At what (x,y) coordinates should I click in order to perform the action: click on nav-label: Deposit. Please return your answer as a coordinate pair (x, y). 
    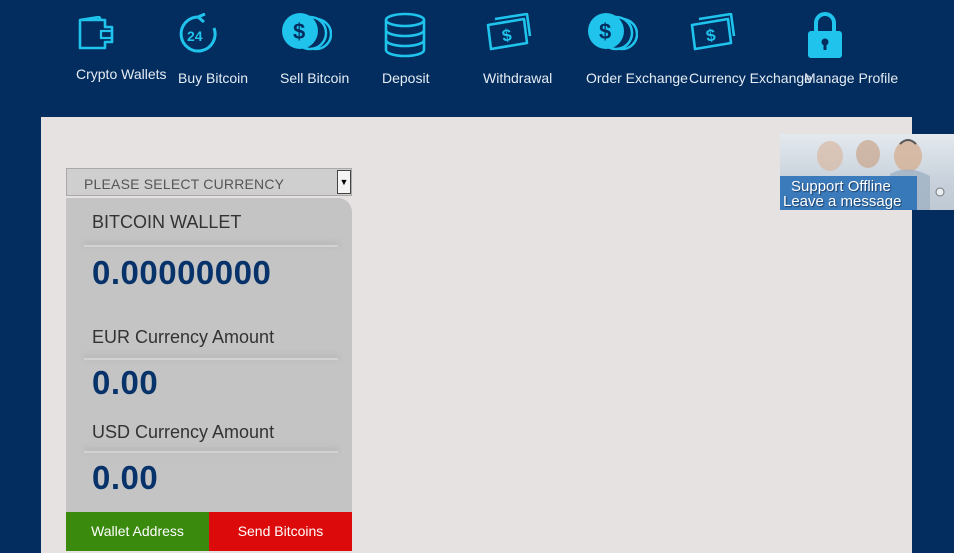
    Looking at the image, I should click on (406, 78).